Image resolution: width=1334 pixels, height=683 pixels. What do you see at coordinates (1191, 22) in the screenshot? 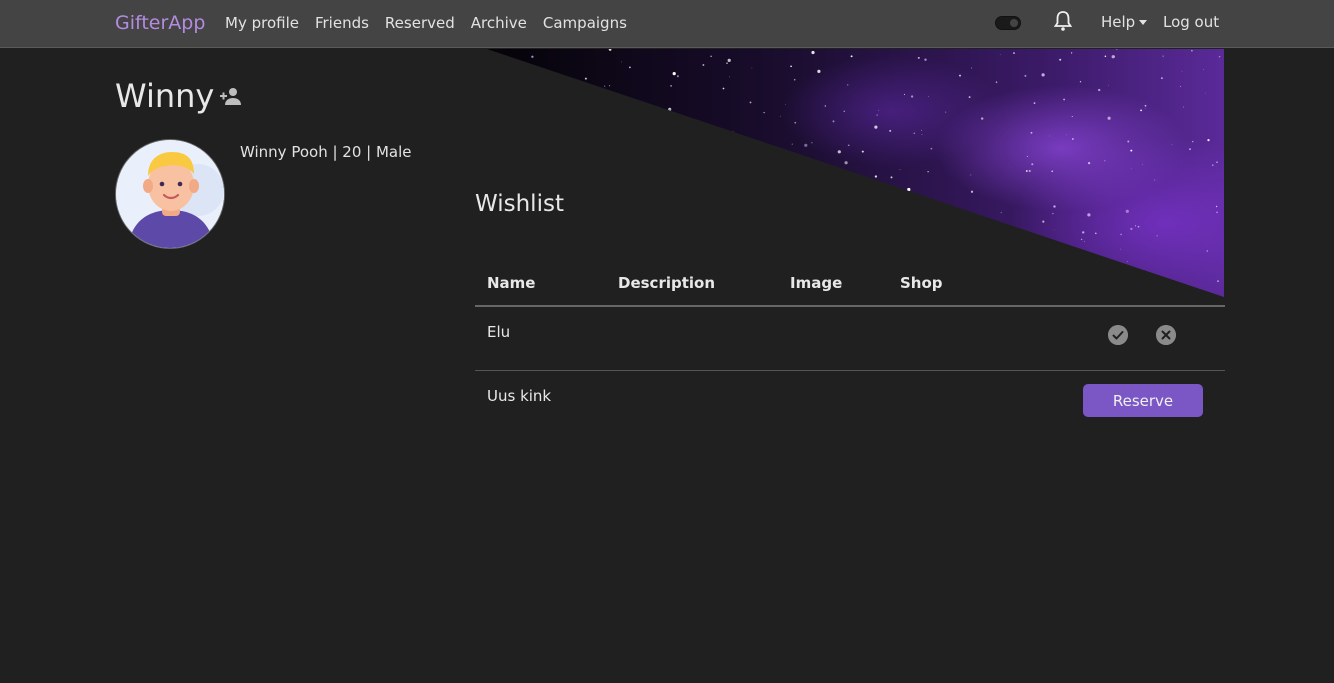
I see `logout-link: Log out` at bounding box center [1191, 22].